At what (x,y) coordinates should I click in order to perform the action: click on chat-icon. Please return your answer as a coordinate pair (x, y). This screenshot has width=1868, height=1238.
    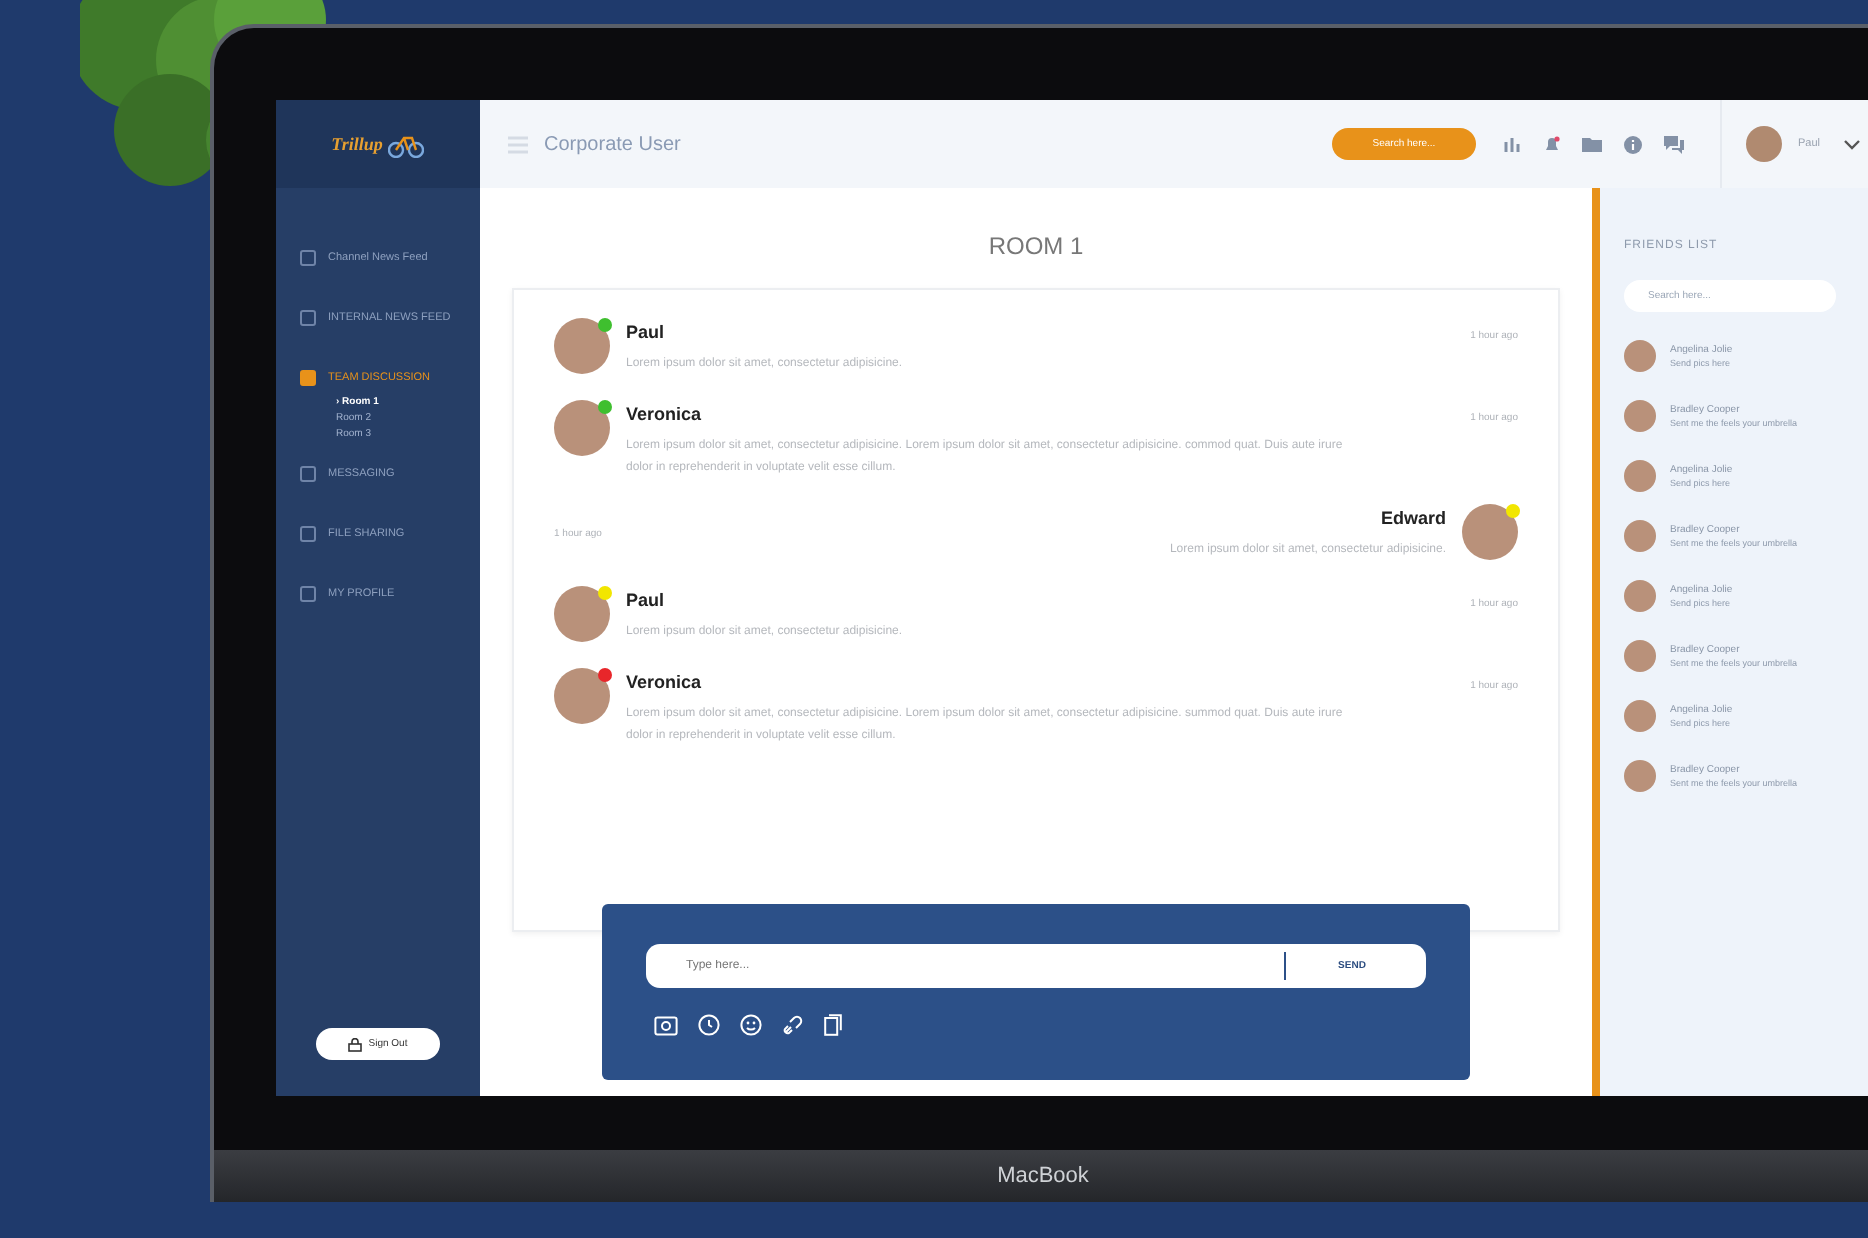
    Looking at the image, I should click on (1673, 144).